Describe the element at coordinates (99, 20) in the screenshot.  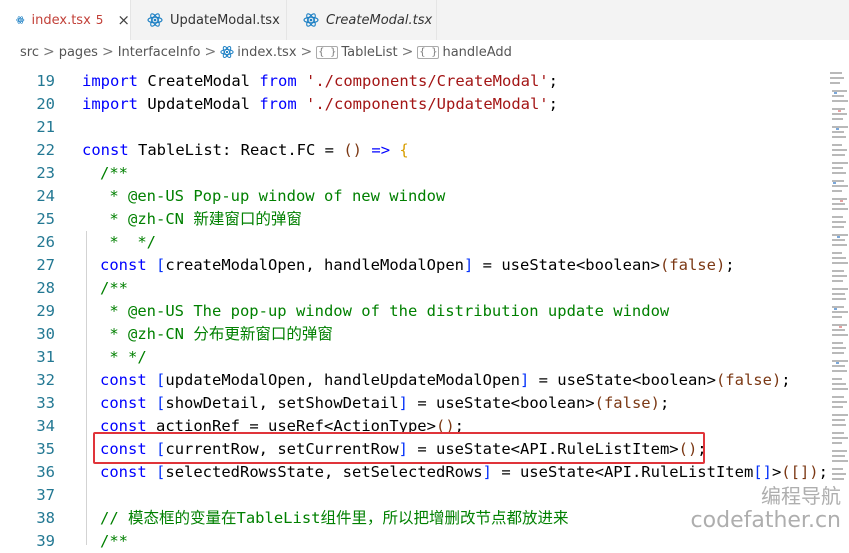
I see `problem-count-badge: 5` at that location.